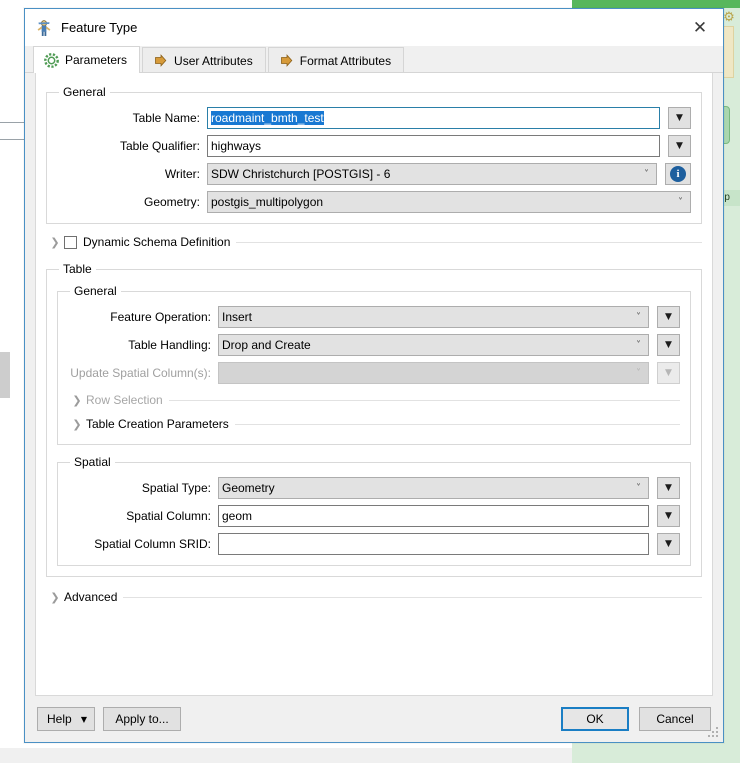 This screenshot has width=740, height=763. What do you see at coordinates (84, 92) in the screenshot?
I see `general-group-legend: General` at bounding box center [84, 92].